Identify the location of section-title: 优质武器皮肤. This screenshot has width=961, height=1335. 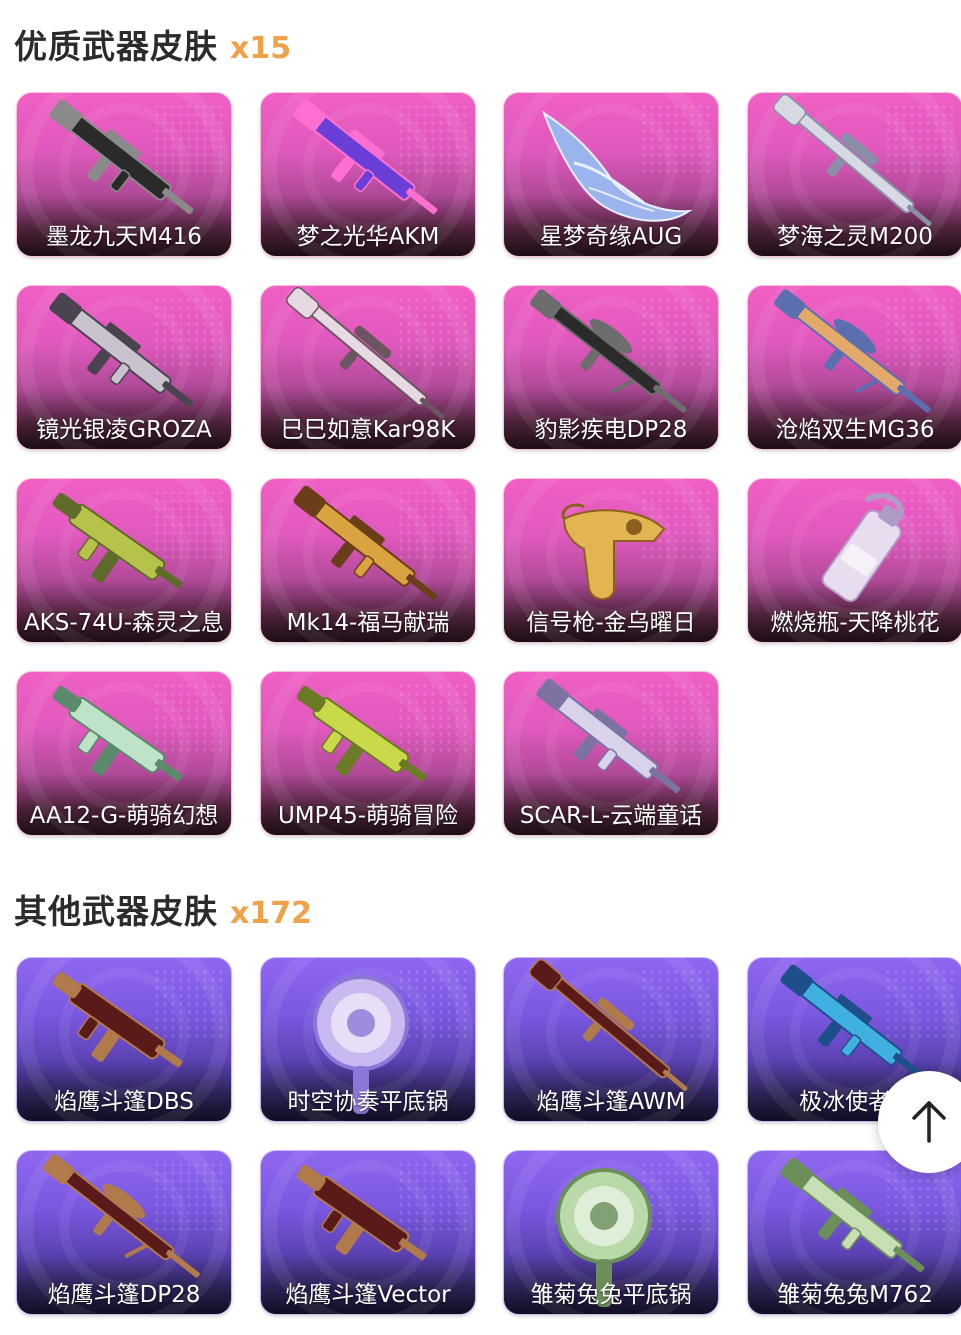
(116, 46).